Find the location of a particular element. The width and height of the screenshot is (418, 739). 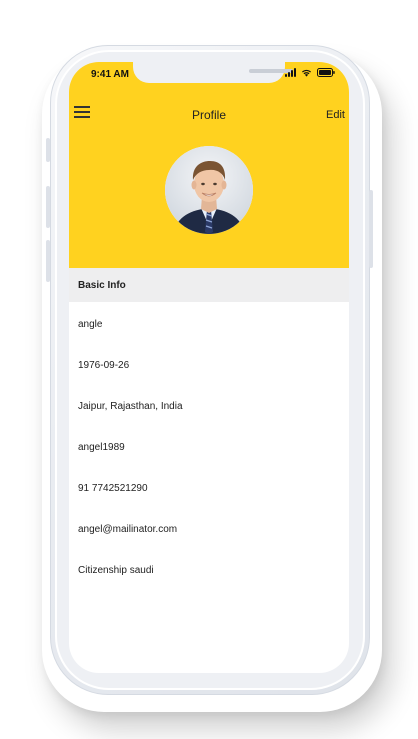

volume-up-button is located at coordinates (48, 207).